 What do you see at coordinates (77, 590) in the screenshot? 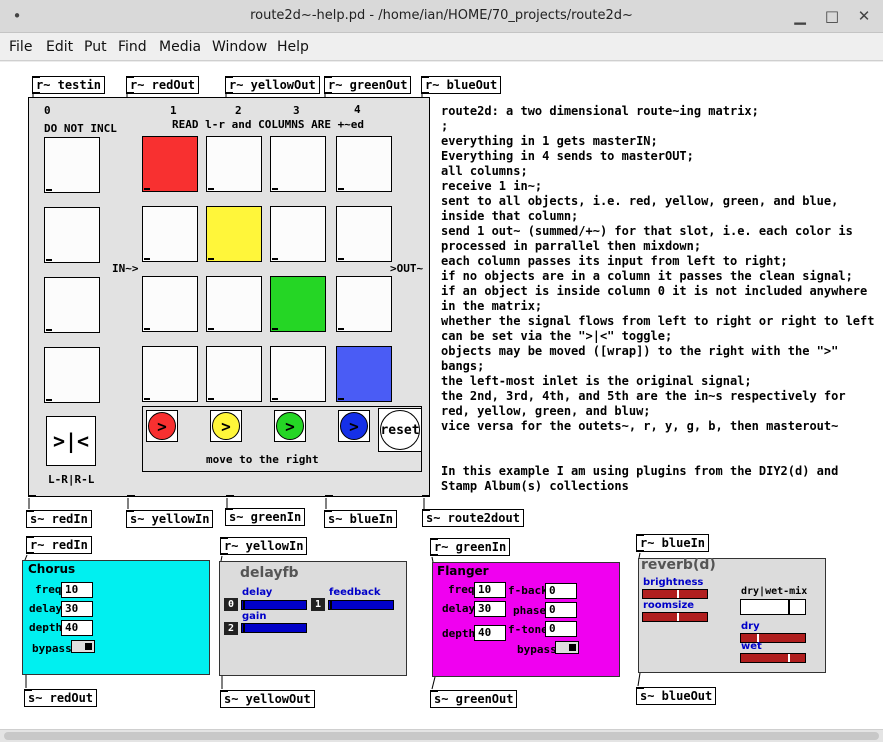
I see `chorus-freq-numbox: 10` at bounding box center [77, 590].